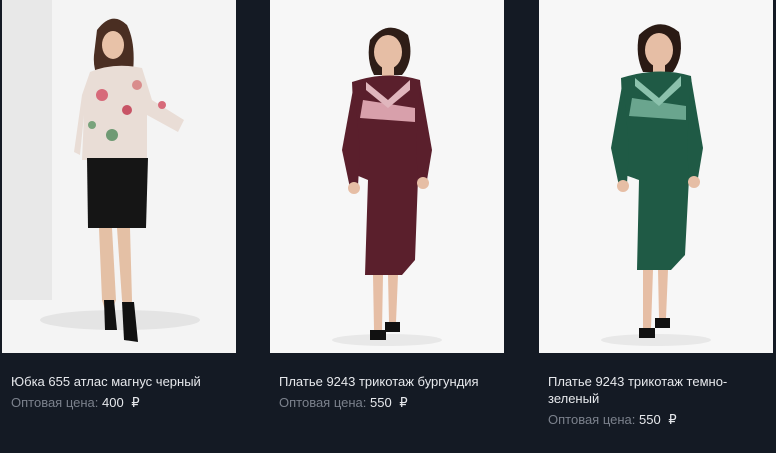 The height and width of the screenshot is (453, 776). I want to click on product-price: Оптовая цена: 400 ₽, so click(123, 402).